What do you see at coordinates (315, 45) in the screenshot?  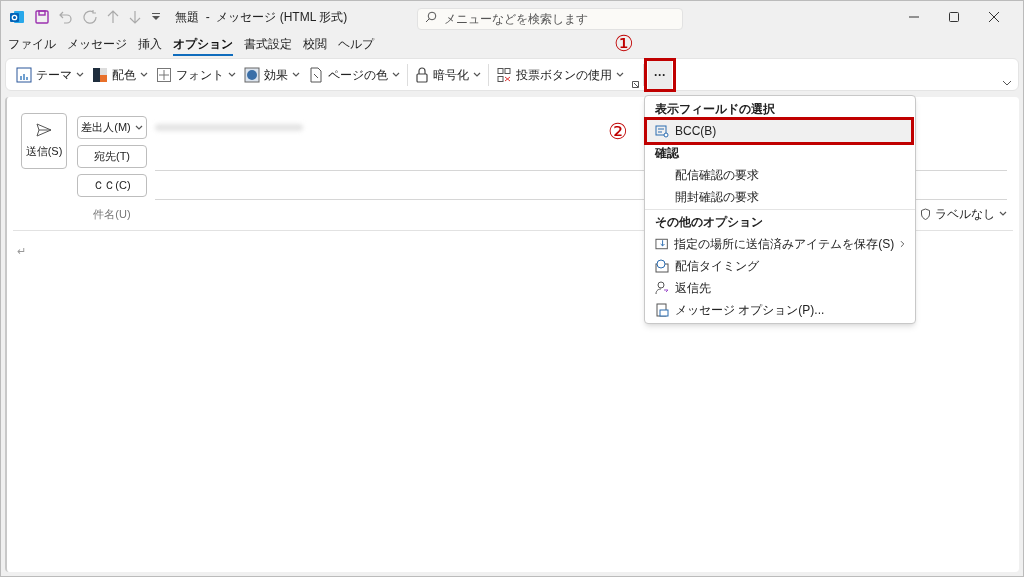 I see `ribbon-tab: 校閲` at bounding box center [315, 45].